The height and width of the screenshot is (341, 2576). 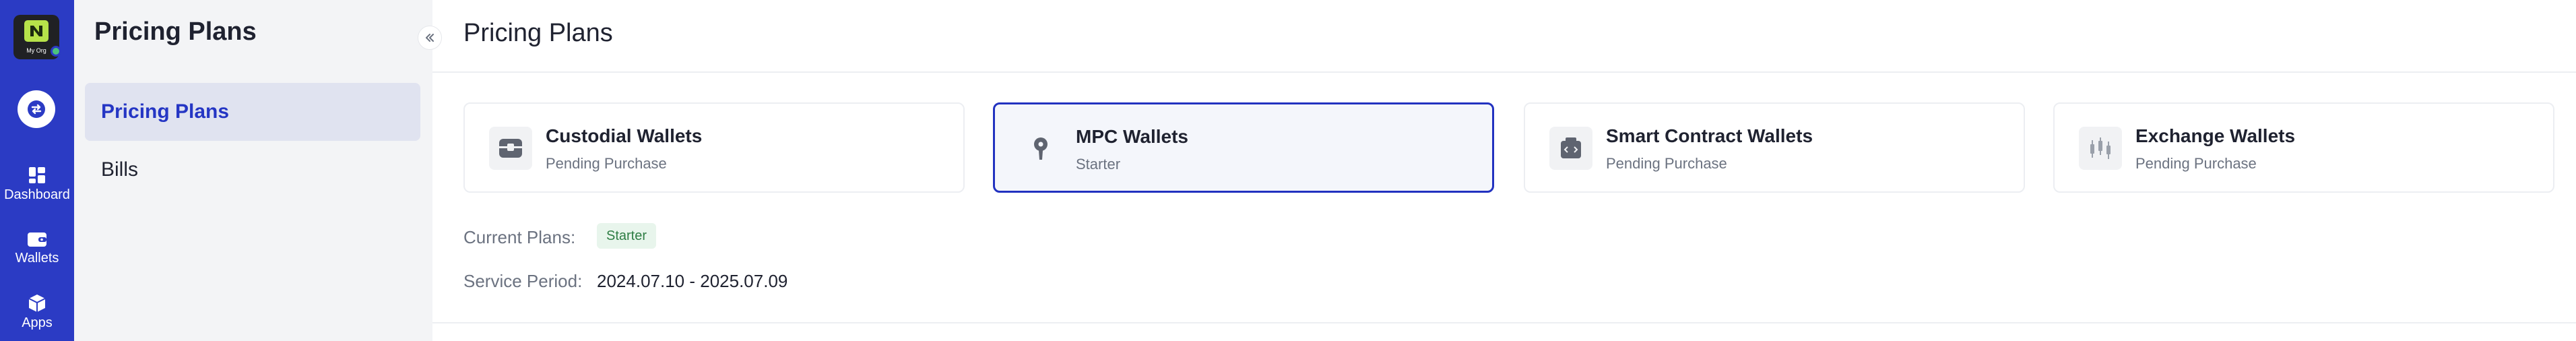 What do you see at coordinates (37, 303) in the screenshot?
I see `apps-icon` at bounding box center [37, 303].